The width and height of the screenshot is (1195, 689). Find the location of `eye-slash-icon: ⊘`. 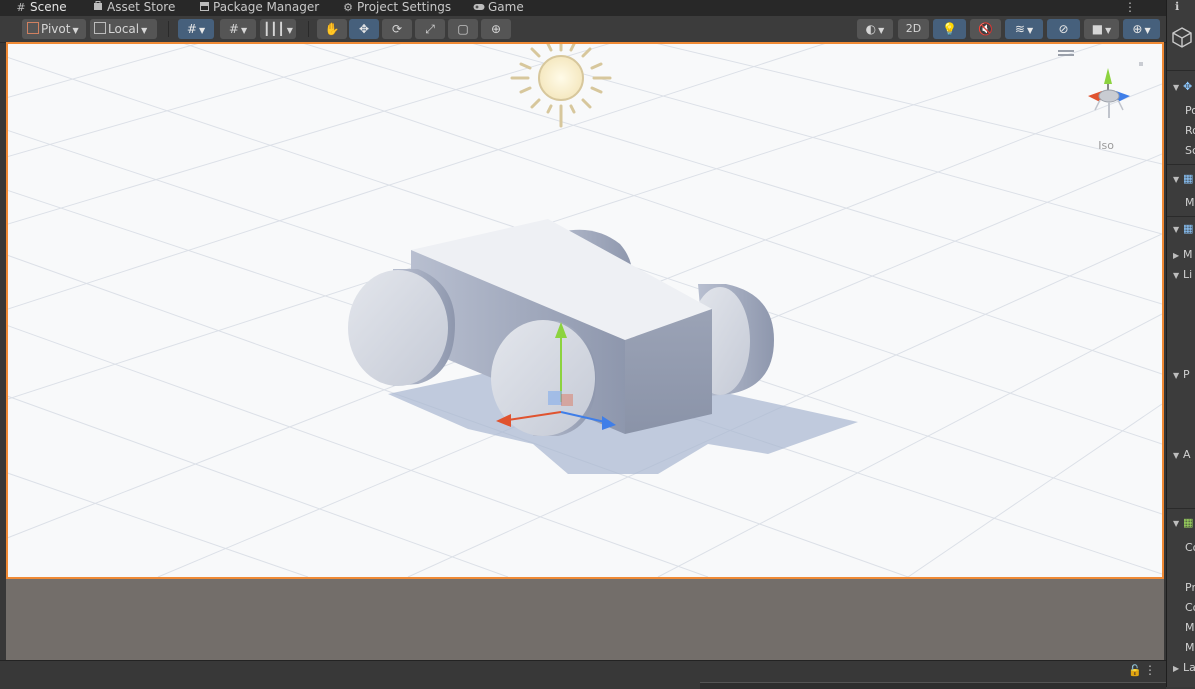

eye-slash-icon: ⊘ is located at coordinates (1063, 29).